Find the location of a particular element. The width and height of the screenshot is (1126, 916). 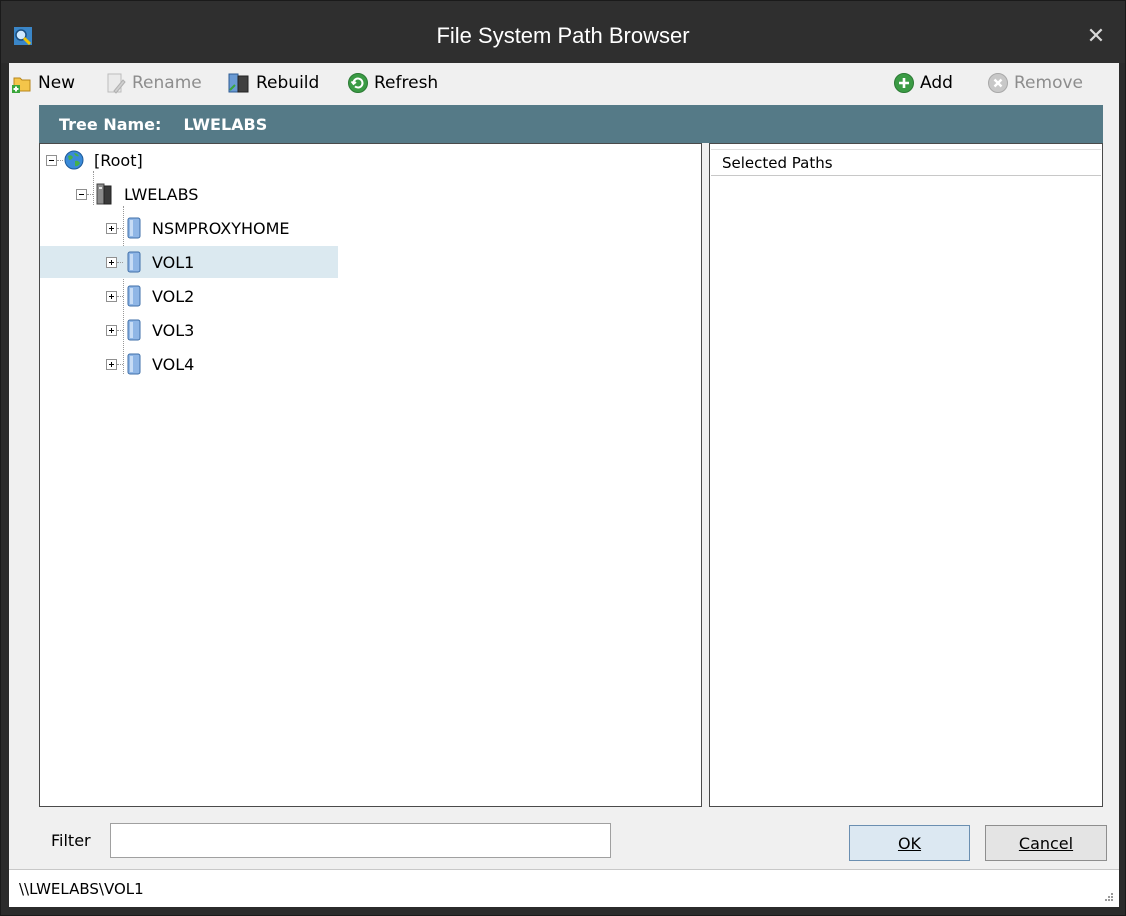

tree-node-root: [Root] is located at coordinates (196, 160).